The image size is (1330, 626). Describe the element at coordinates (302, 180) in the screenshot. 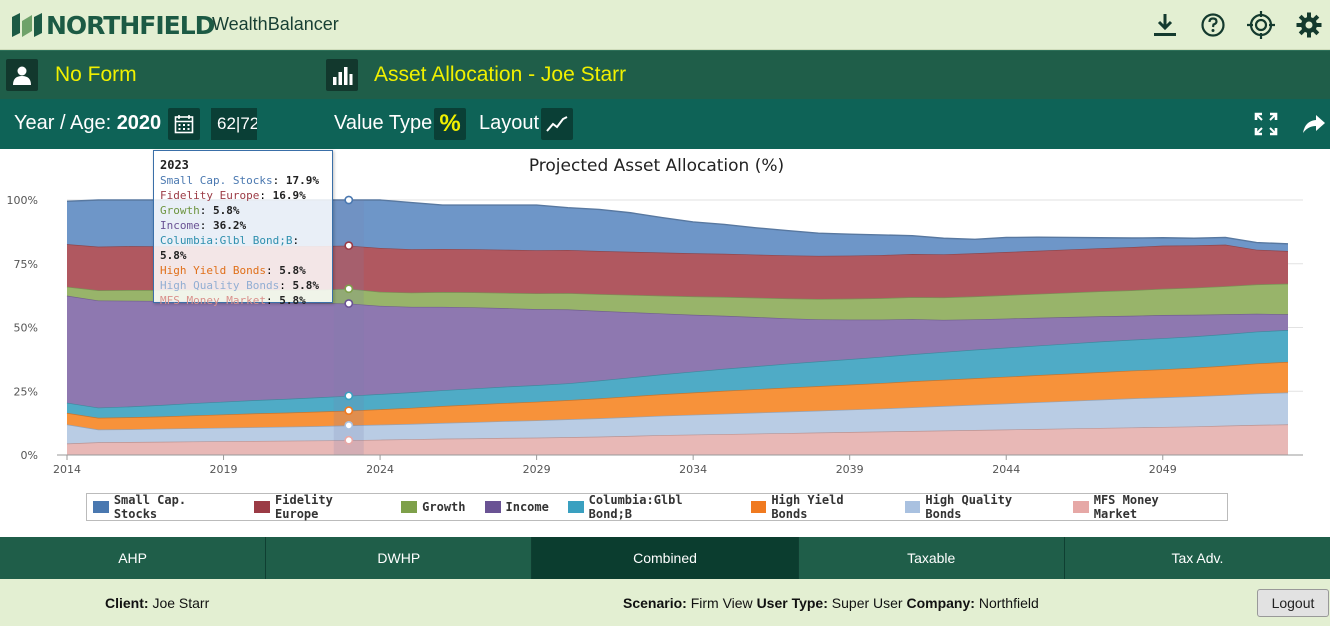

I see `tooltip-series-value: 17.9%` at that location.